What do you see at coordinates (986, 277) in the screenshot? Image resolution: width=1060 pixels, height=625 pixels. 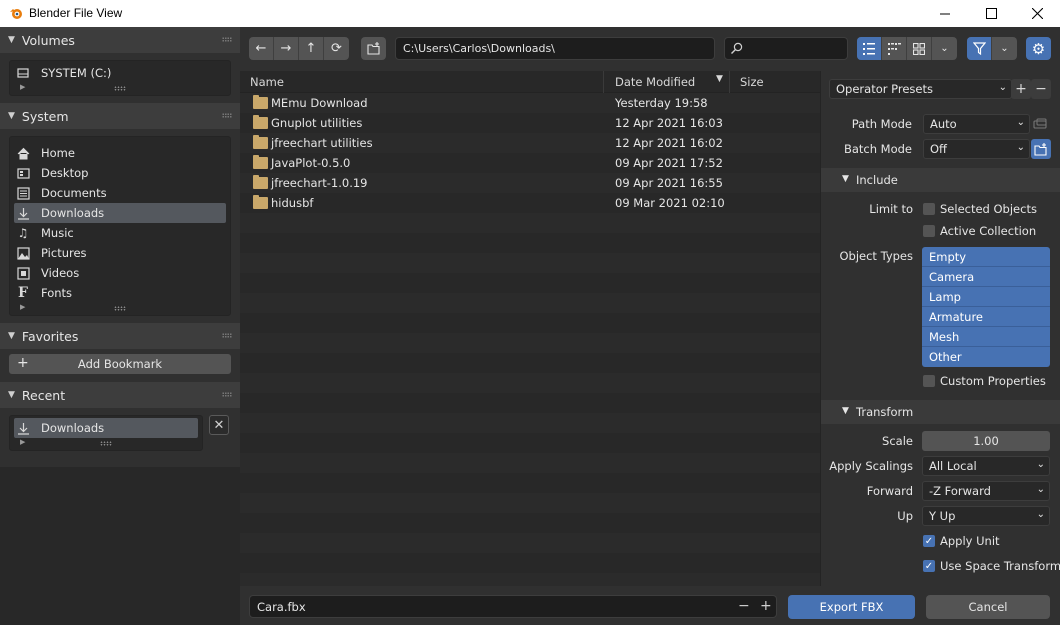 I see `object-type-camera-toggle: Camera` at bounding box center [986, 277].